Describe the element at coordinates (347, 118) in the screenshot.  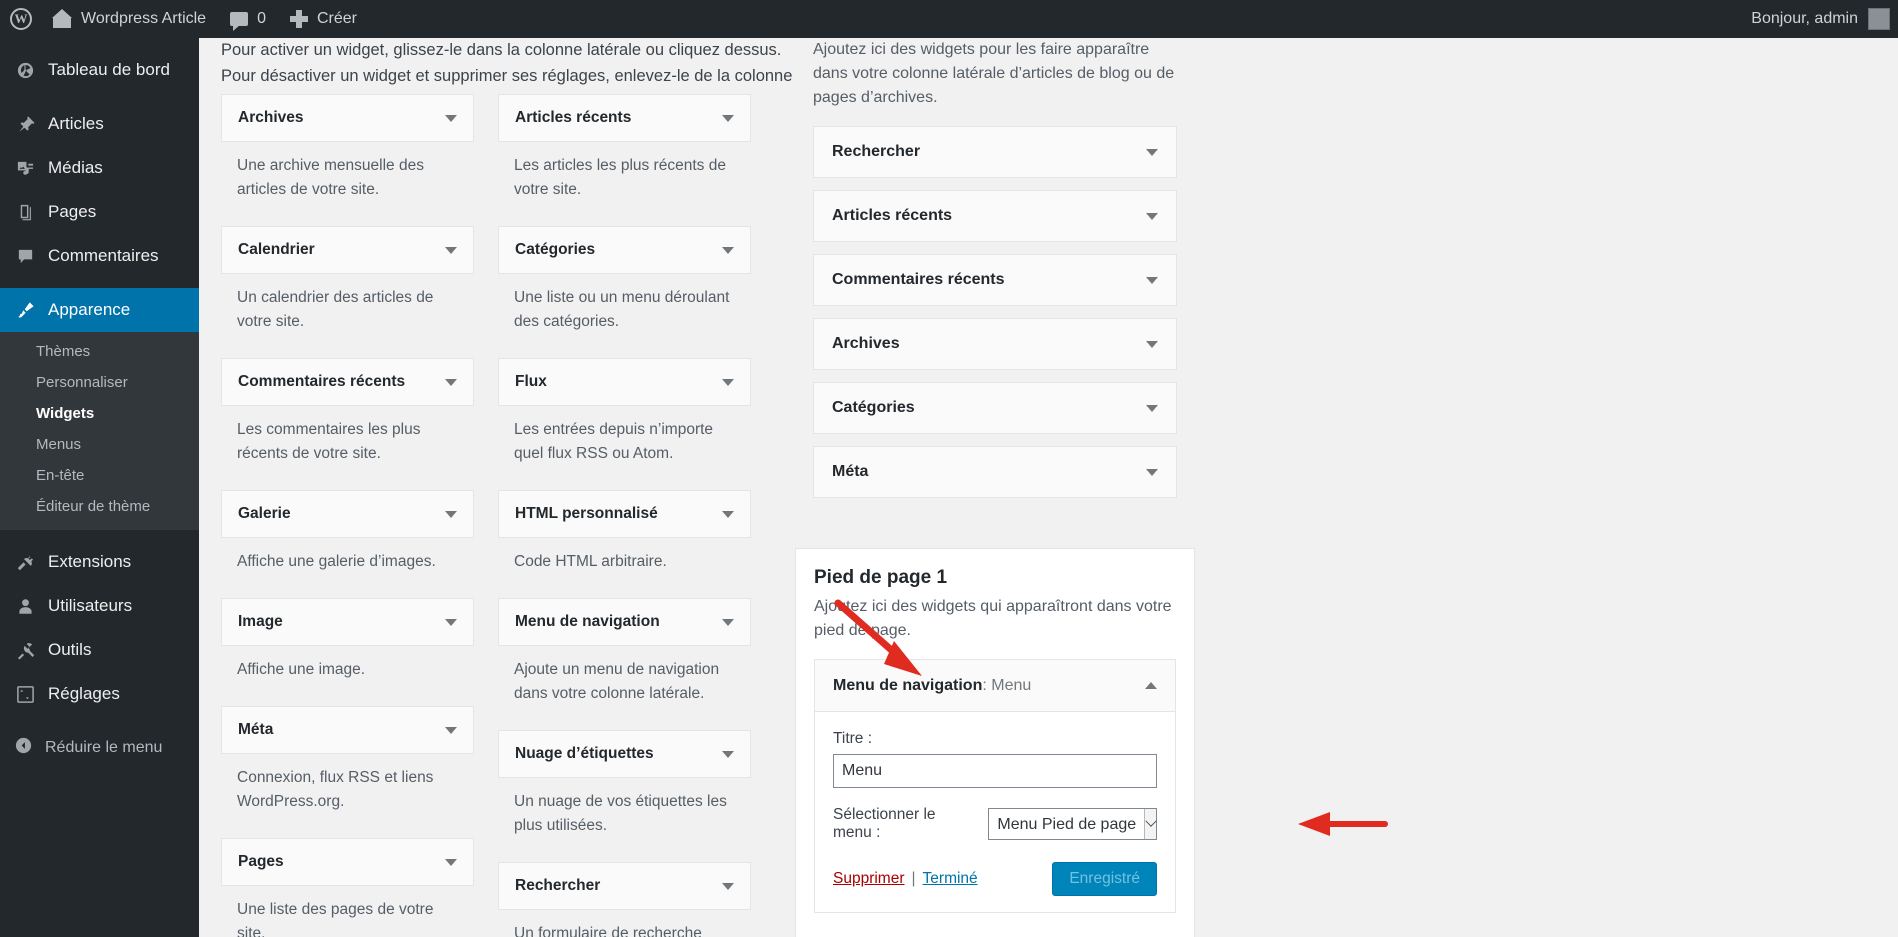
I see `widget-header-archives: Archives` at that location.